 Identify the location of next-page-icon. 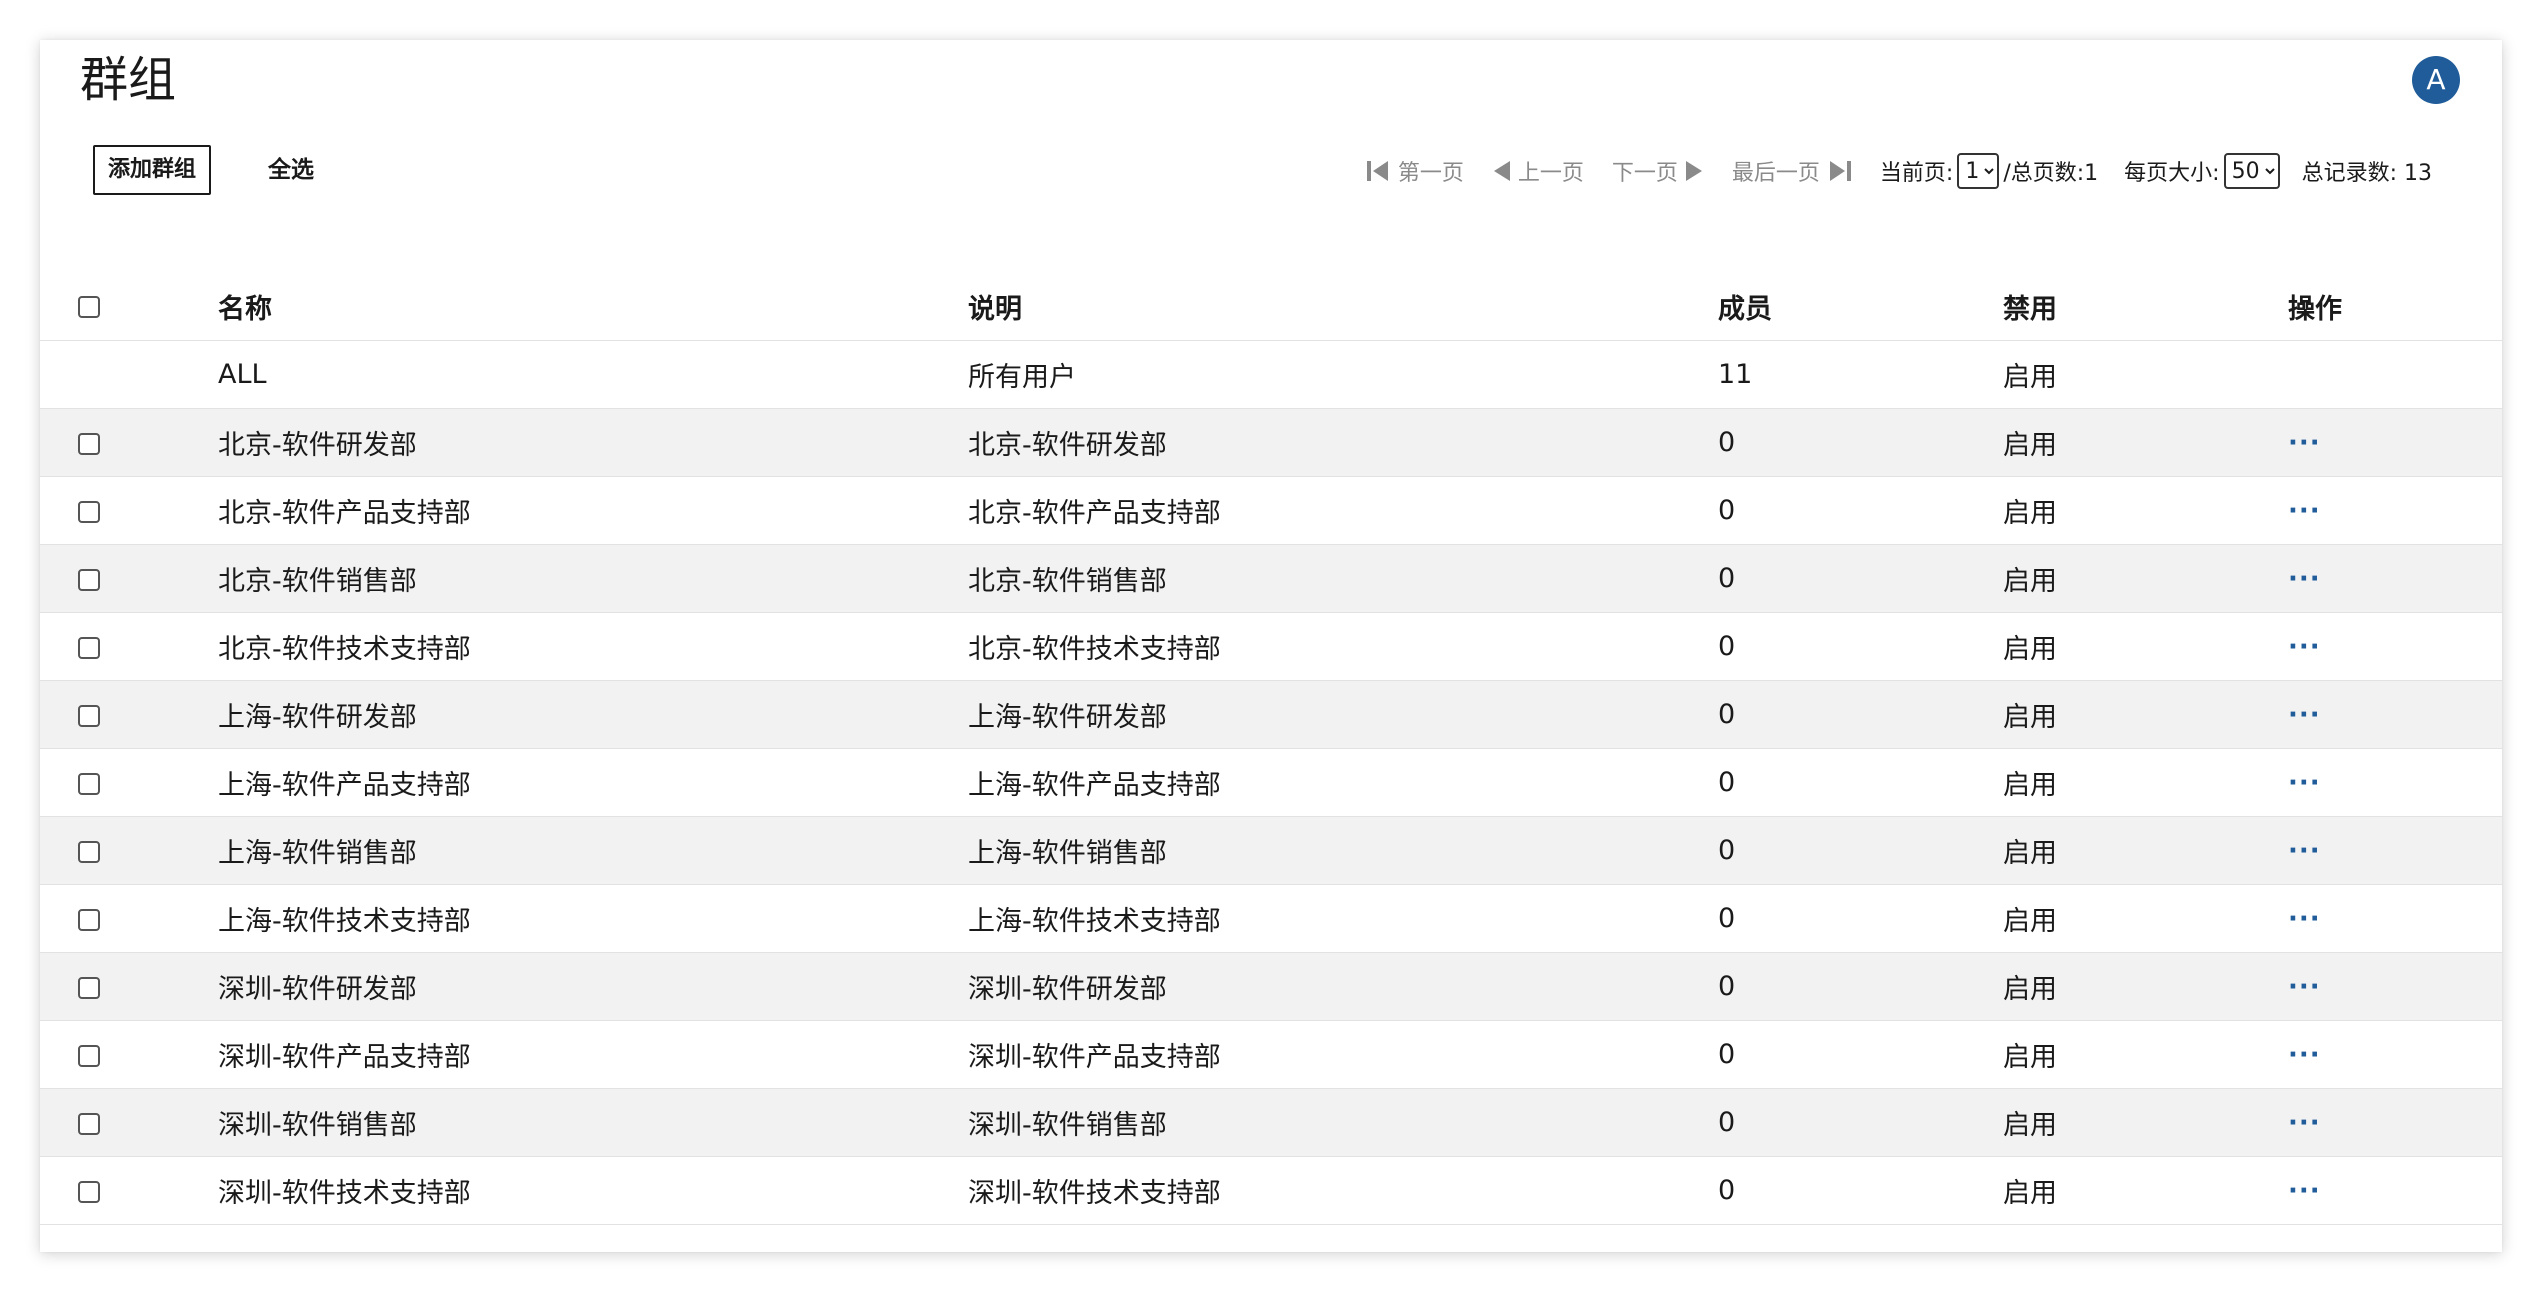
(1694, 171).